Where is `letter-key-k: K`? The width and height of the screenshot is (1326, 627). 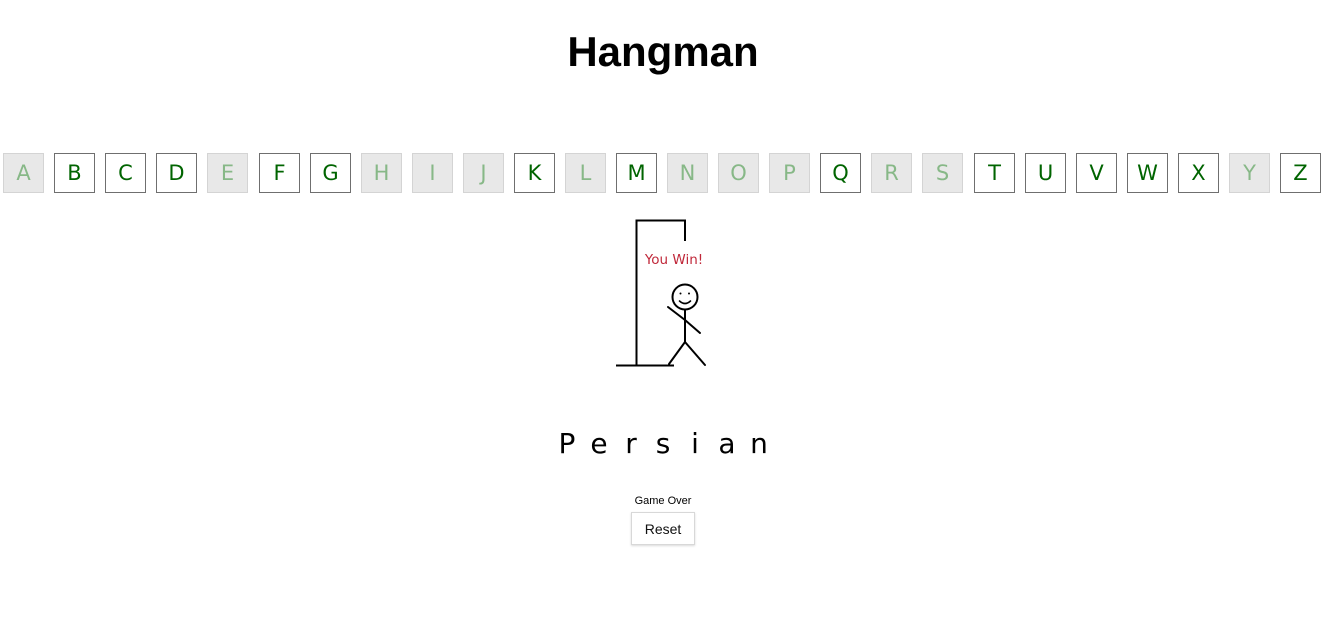
letter-key-k: K is located at coordinates (534, 173).